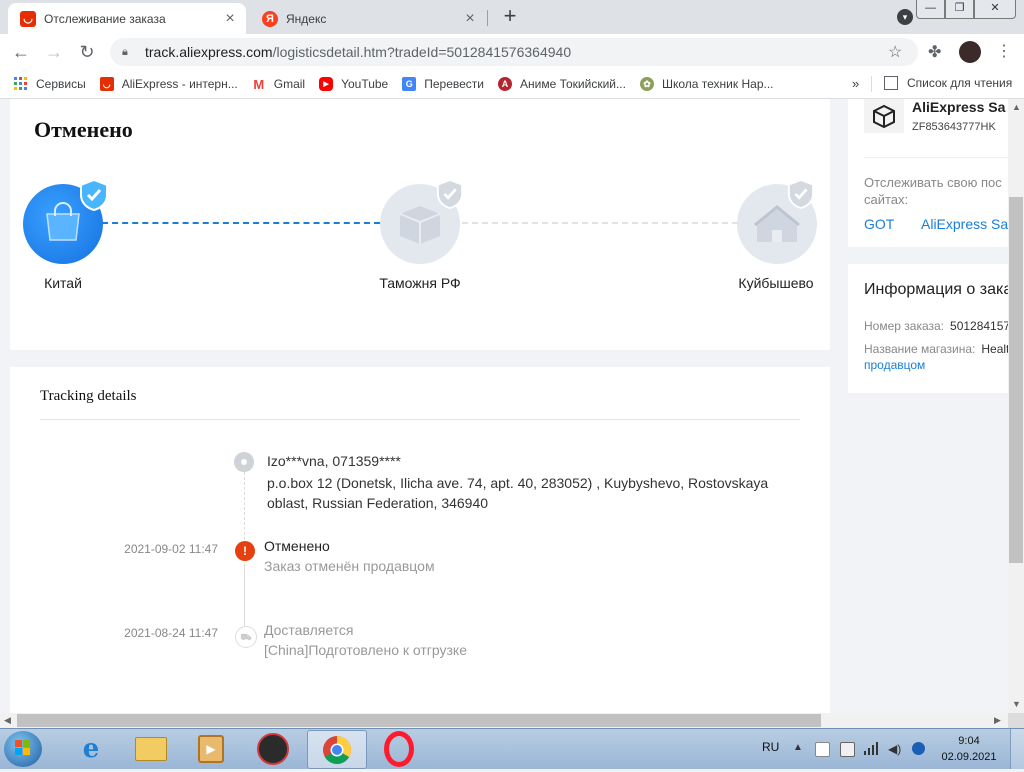  What do you see at coordinates (259, 84) in the screenshot?
I see `gmail-icon: M` at bounding box center [259, 84].